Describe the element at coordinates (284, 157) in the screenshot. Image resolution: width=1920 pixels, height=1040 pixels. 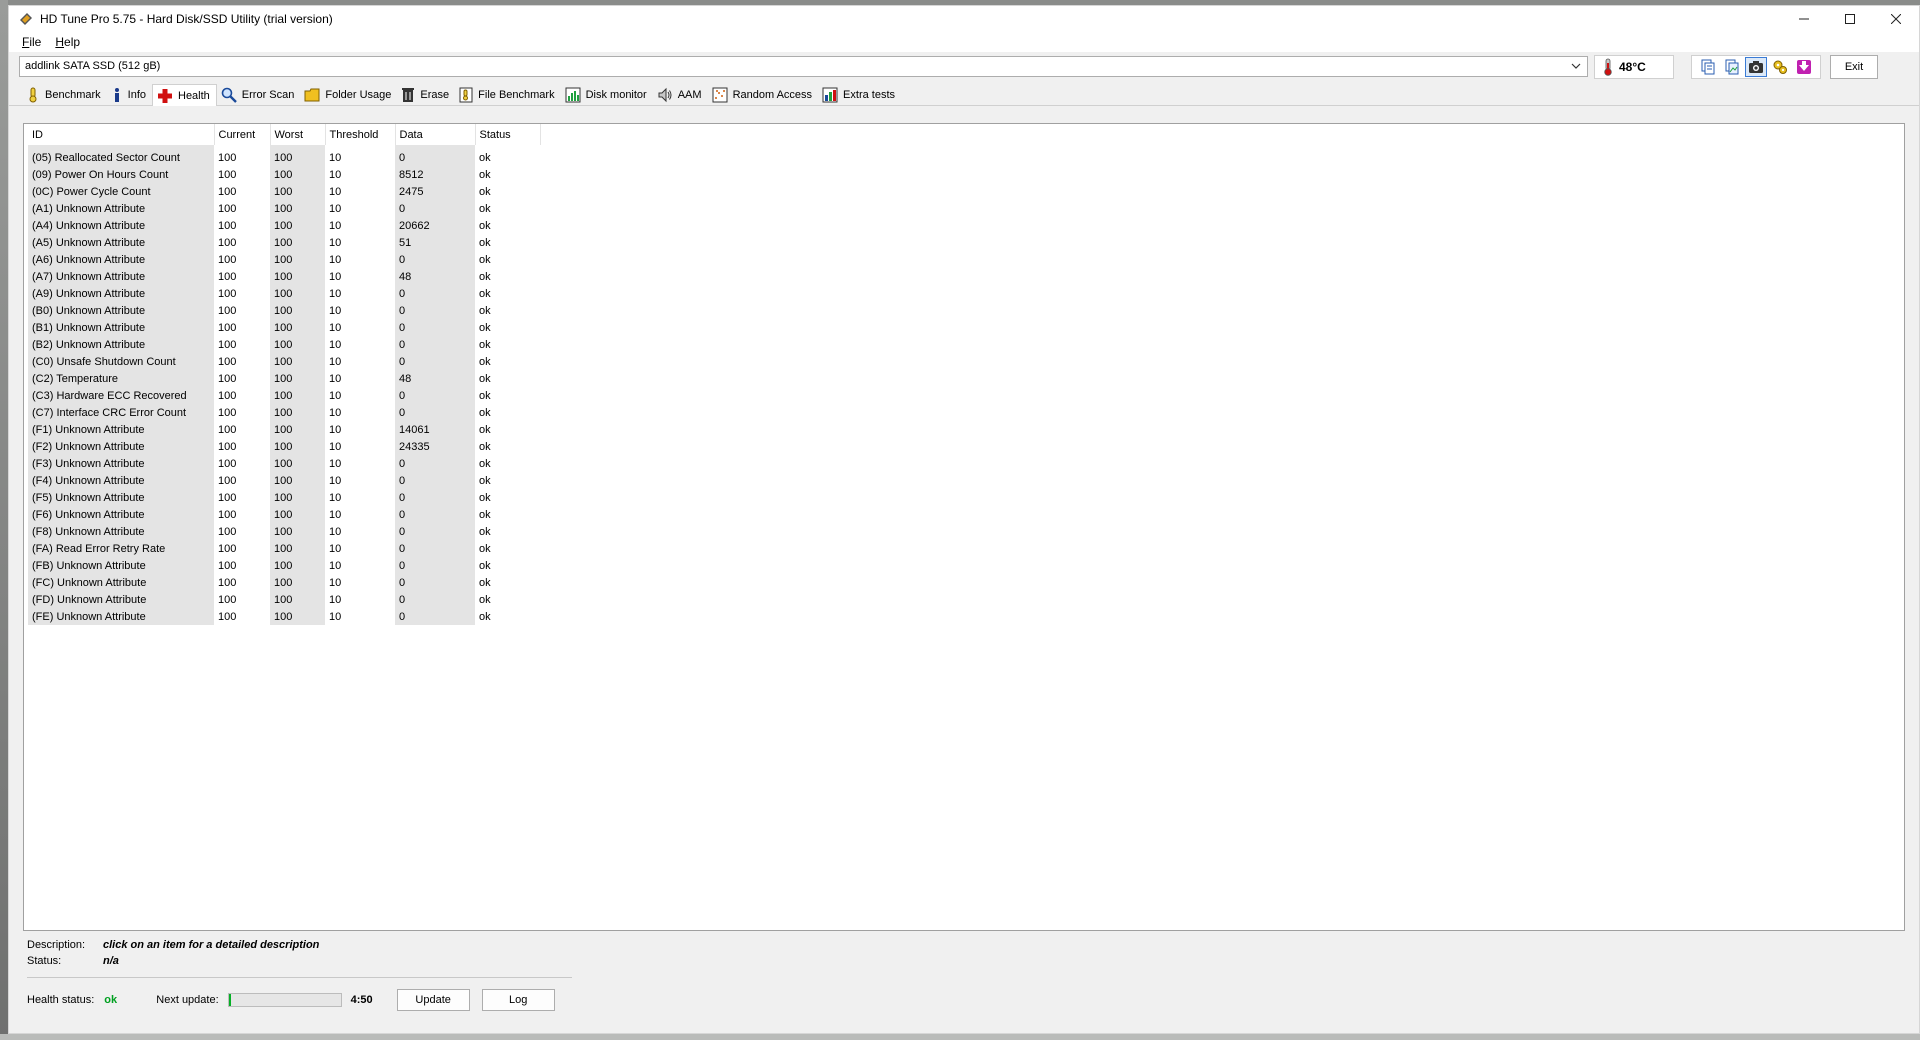
I see `table-row: (05) Reallocated Sector Count 100 100 10 0 ok` at that location.